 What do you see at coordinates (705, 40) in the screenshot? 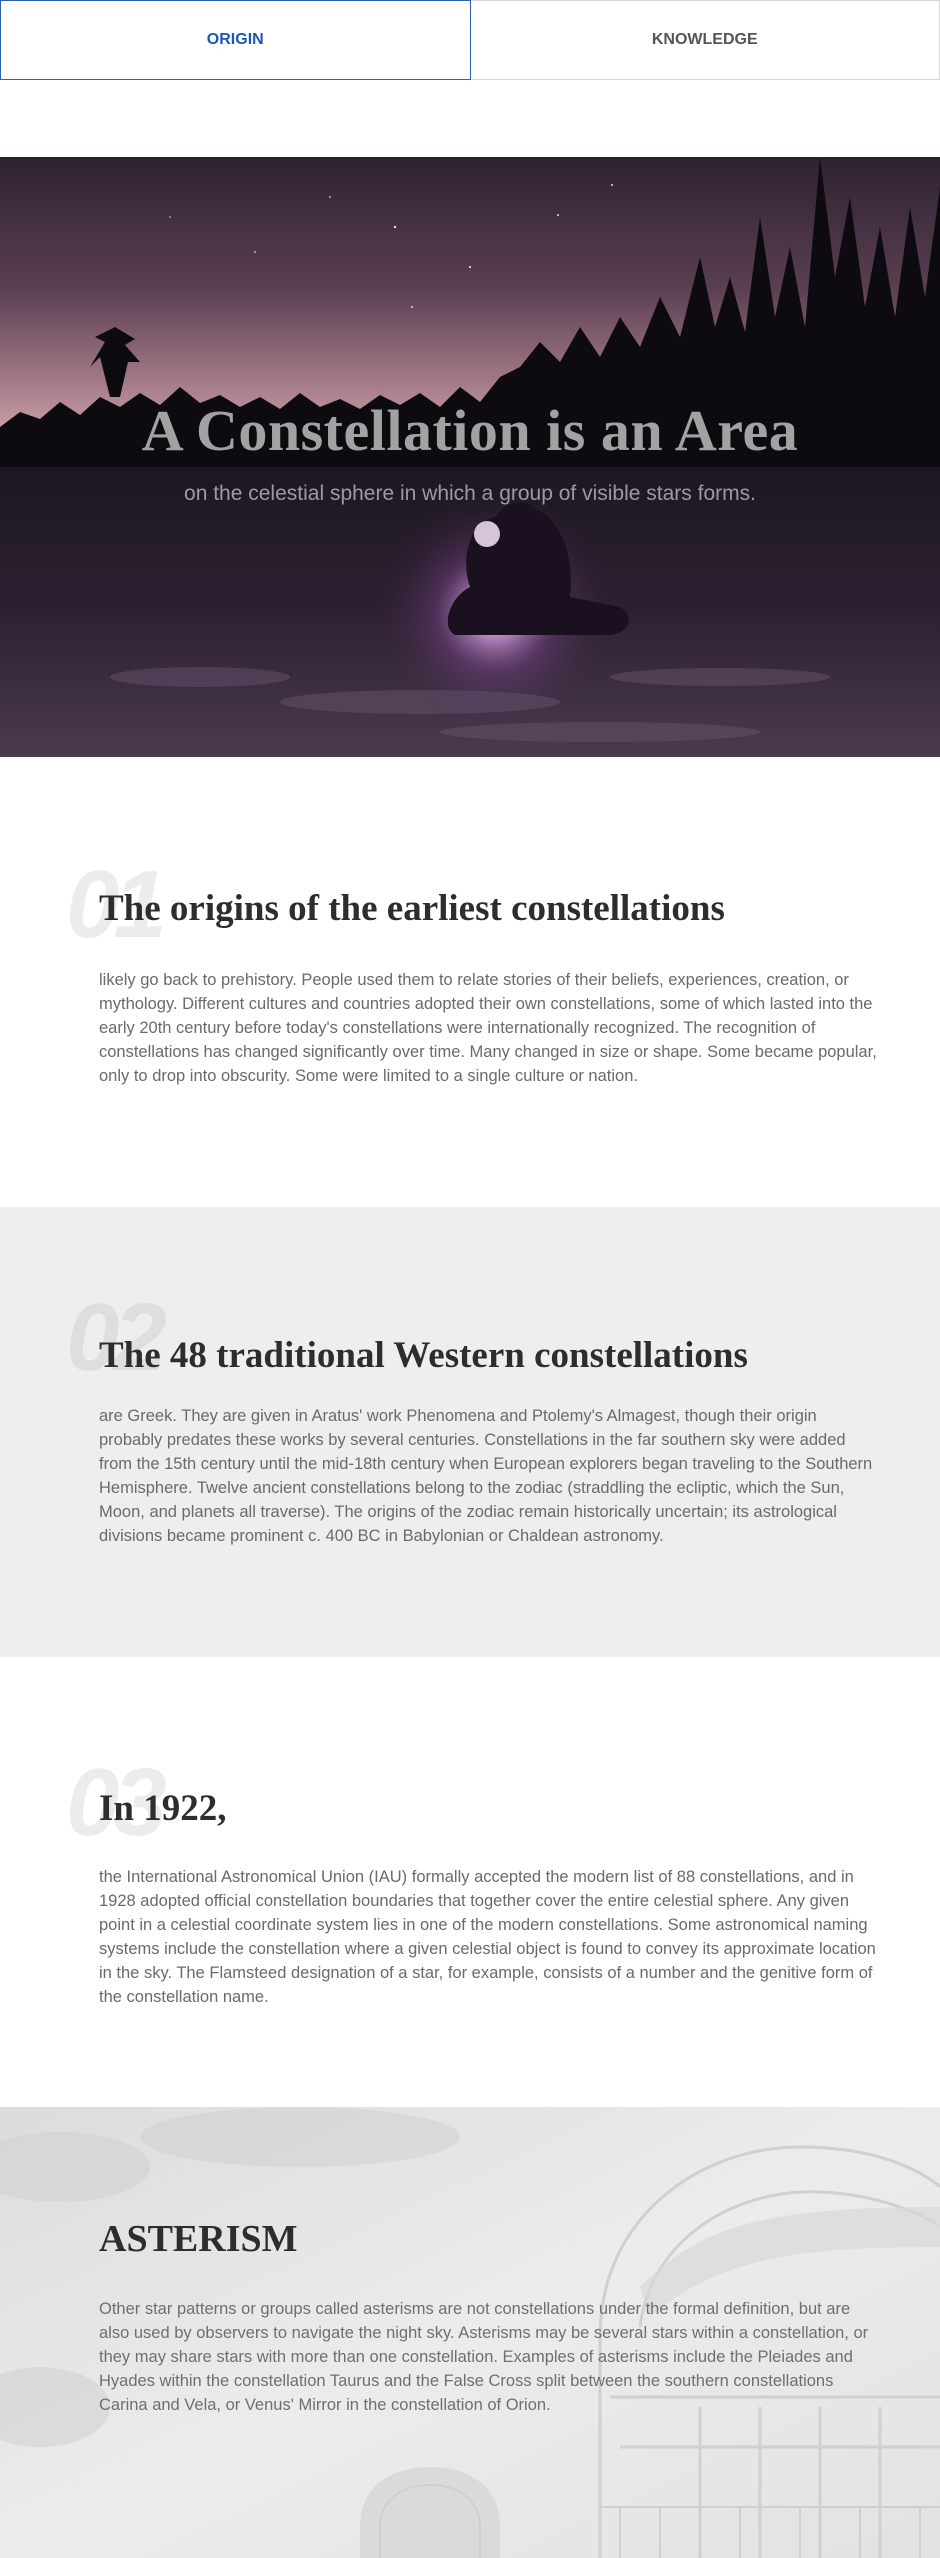
I see `tab-knowledge: KNOWLEDGE` at bounding box center [705, 40].